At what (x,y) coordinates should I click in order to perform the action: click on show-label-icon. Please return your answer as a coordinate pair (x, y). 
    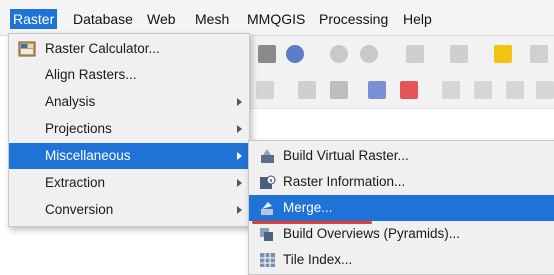
    Looking at the image, I should click on (339, 90).